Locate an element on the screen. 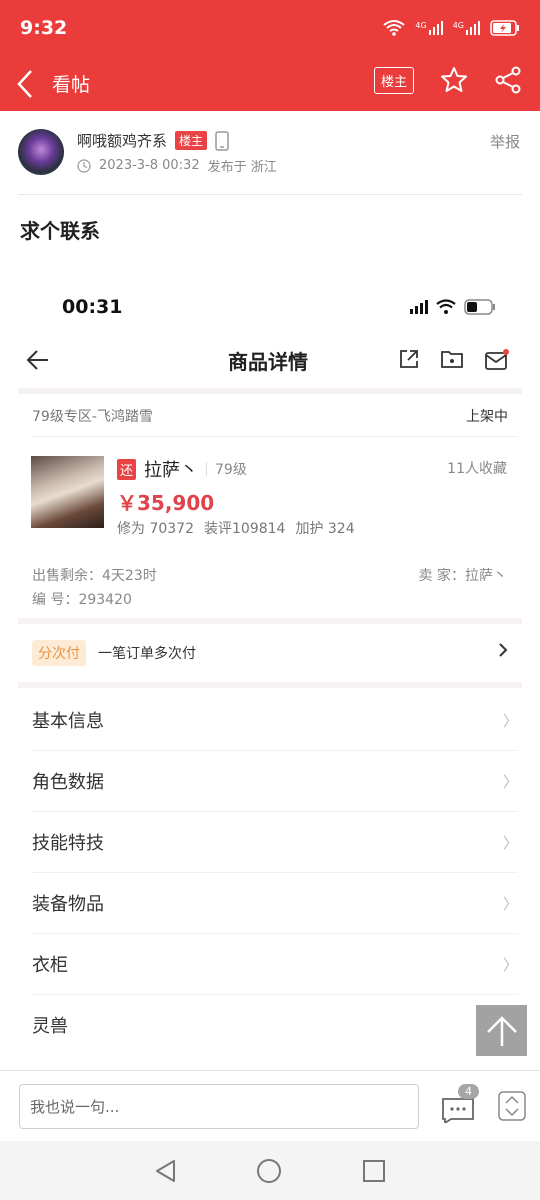  installment-pay-row: 分次付 一笔订单多次付 is located at coordinates (270, 653).